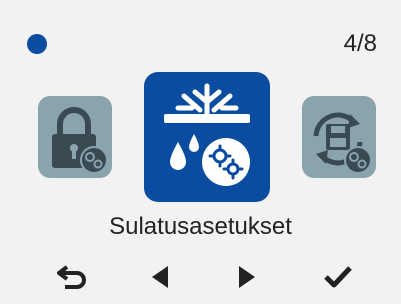 The image size is (401, 304). I want to click on back-button, so click(72, 277).